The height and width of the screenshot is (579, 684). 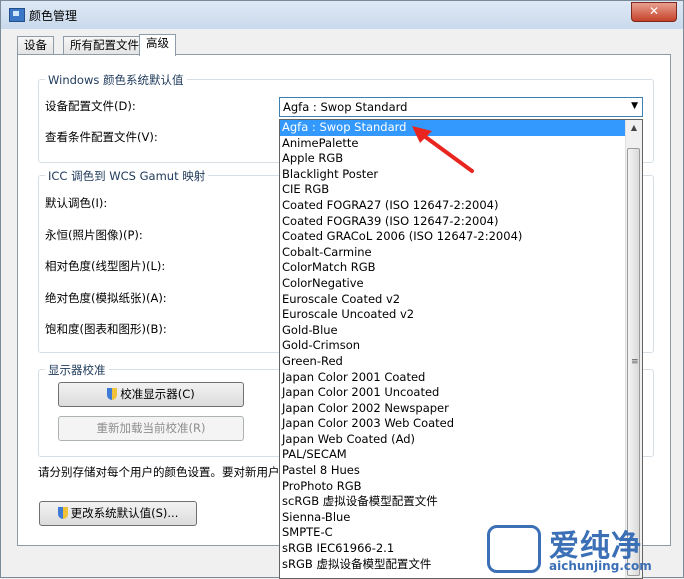 I want to click on title-bar: 颜色管理 ✕, so click(x=342, y=15).